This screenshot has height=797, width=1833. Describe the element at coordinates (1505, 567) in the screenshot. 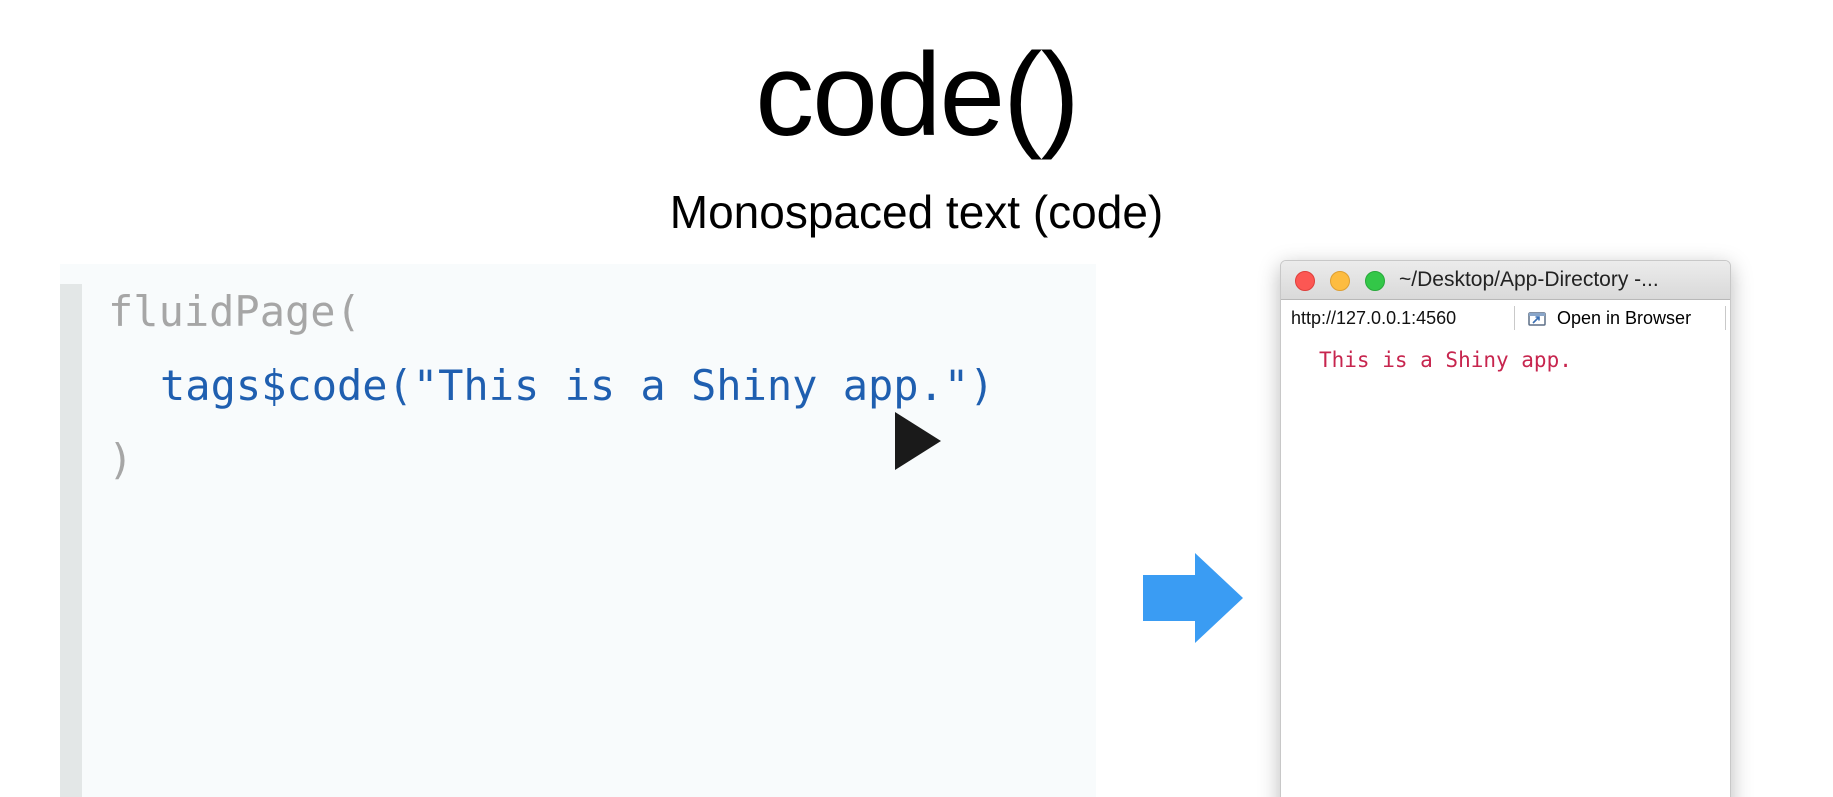

I see `app-body: This is a Shiny app.` at that location.